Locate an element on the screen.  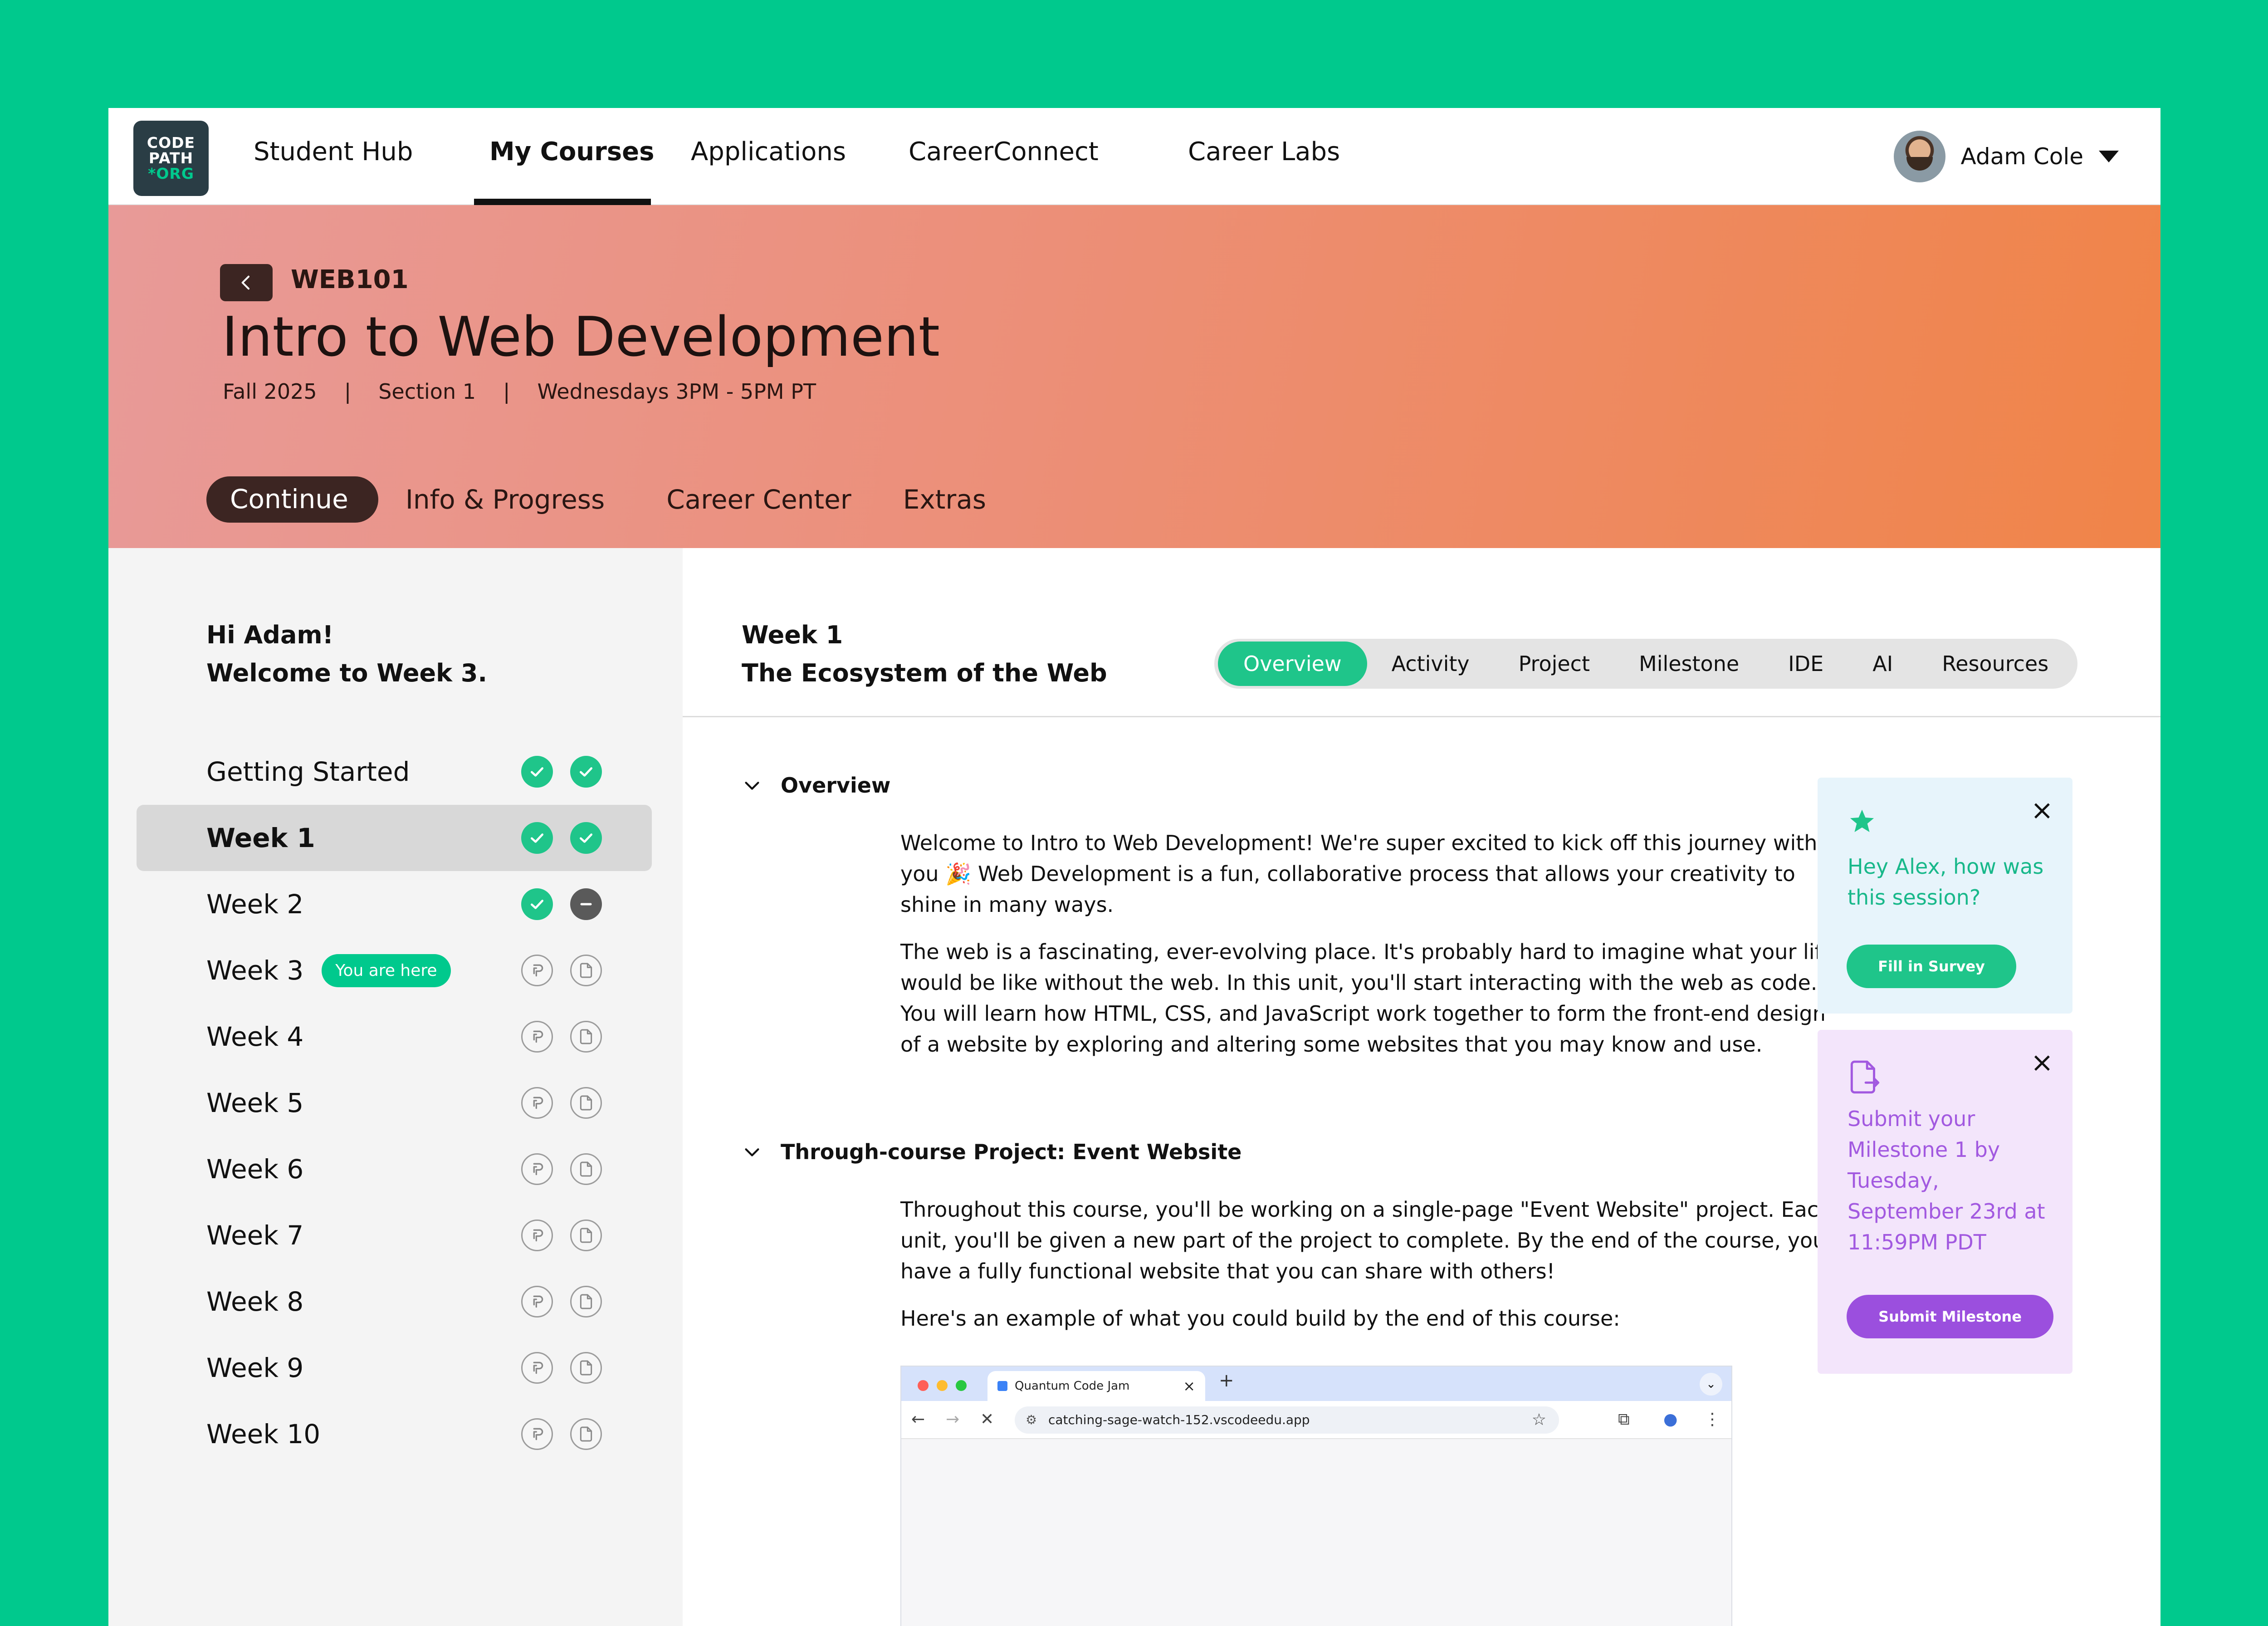
project-heading: Through-course Project: Event Website is located at coordinates (1012, 1152).